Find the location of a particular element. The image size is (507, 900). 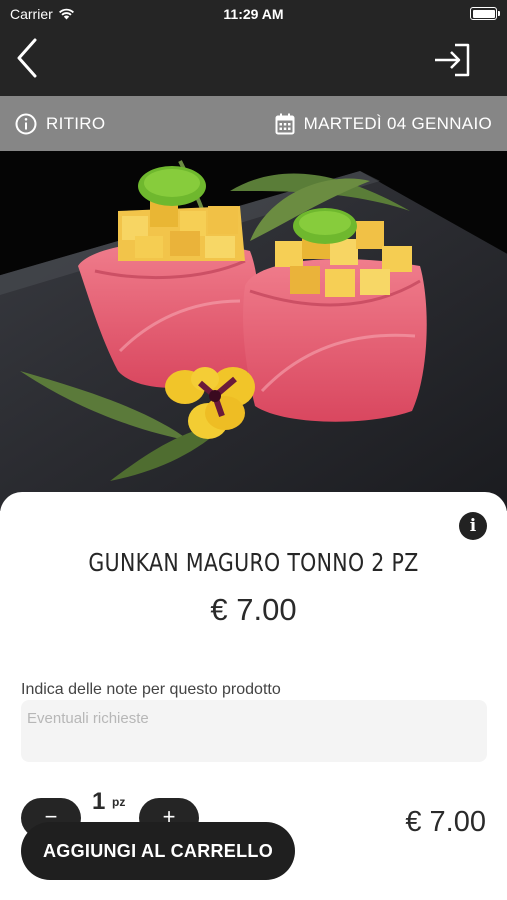

pickup-mode-label: RITIRO is located at coordinates (76, 123).